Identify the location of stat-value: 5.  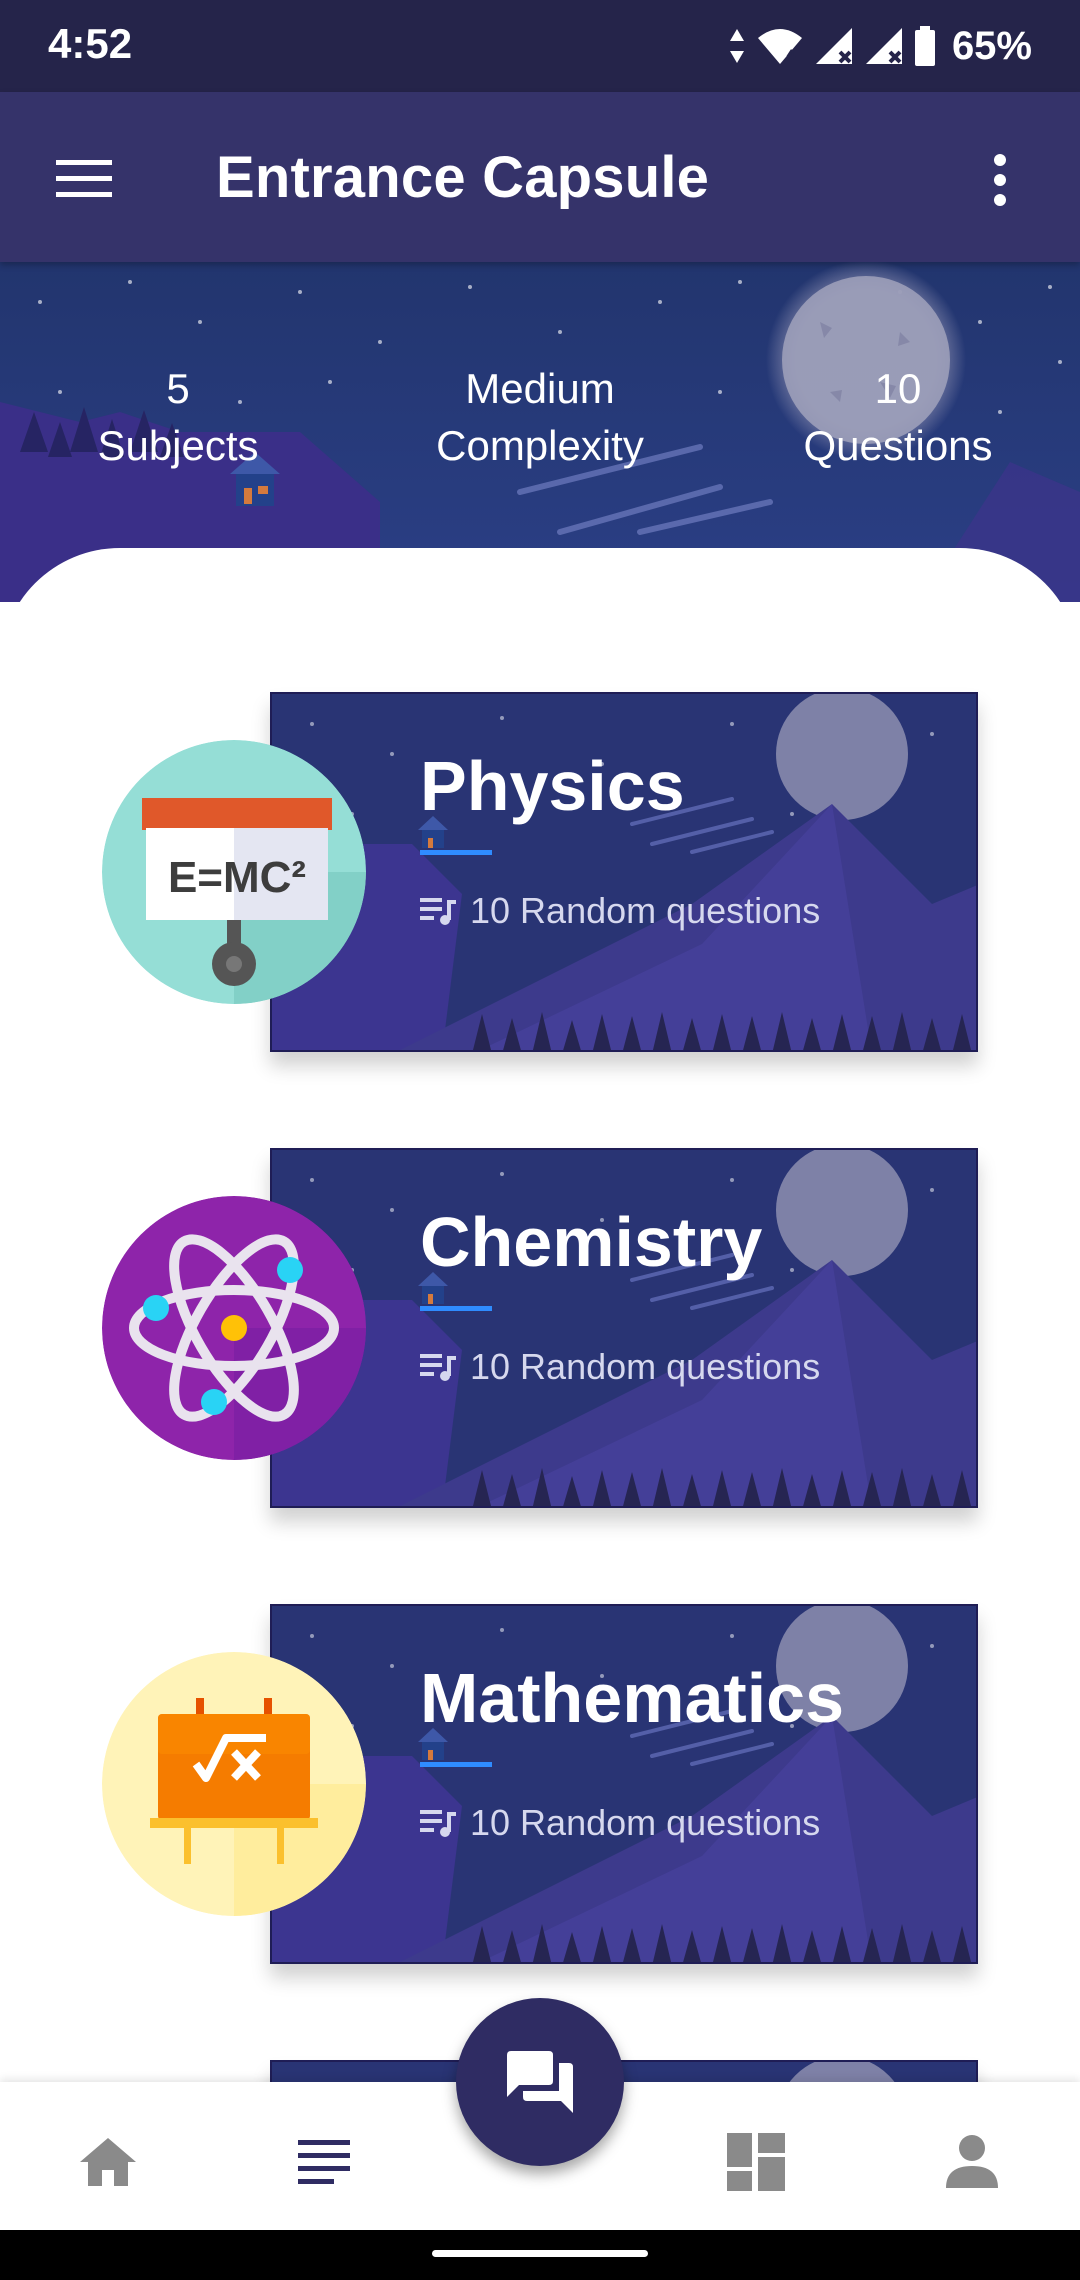
(178, 388).